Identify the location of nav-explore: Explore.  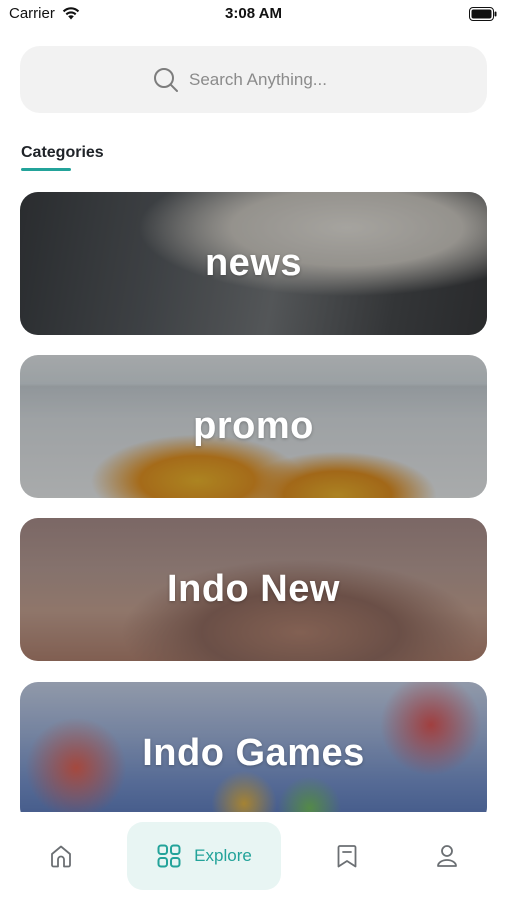
(204, 856).